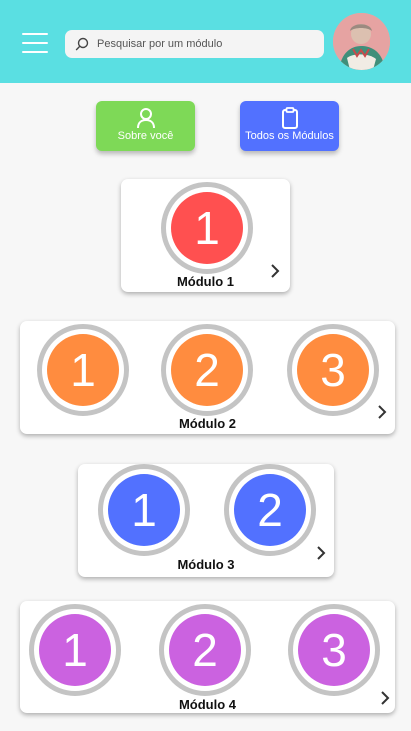 This screenshot has width=411, height=731. I want to click on module-card-4: 1 2 3 Módulo 4, so click(207, 657).